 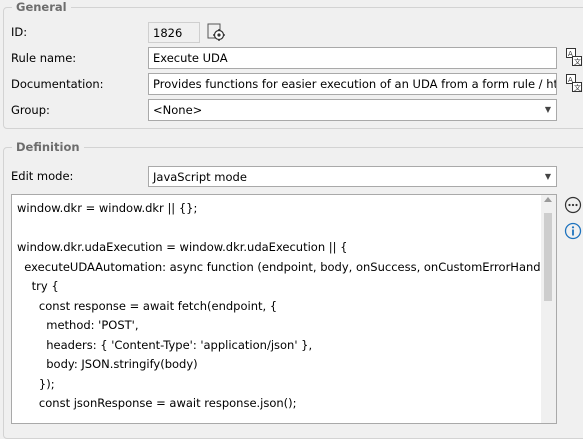 I want to click on general-group-title: General, so click(x=41, y=7).